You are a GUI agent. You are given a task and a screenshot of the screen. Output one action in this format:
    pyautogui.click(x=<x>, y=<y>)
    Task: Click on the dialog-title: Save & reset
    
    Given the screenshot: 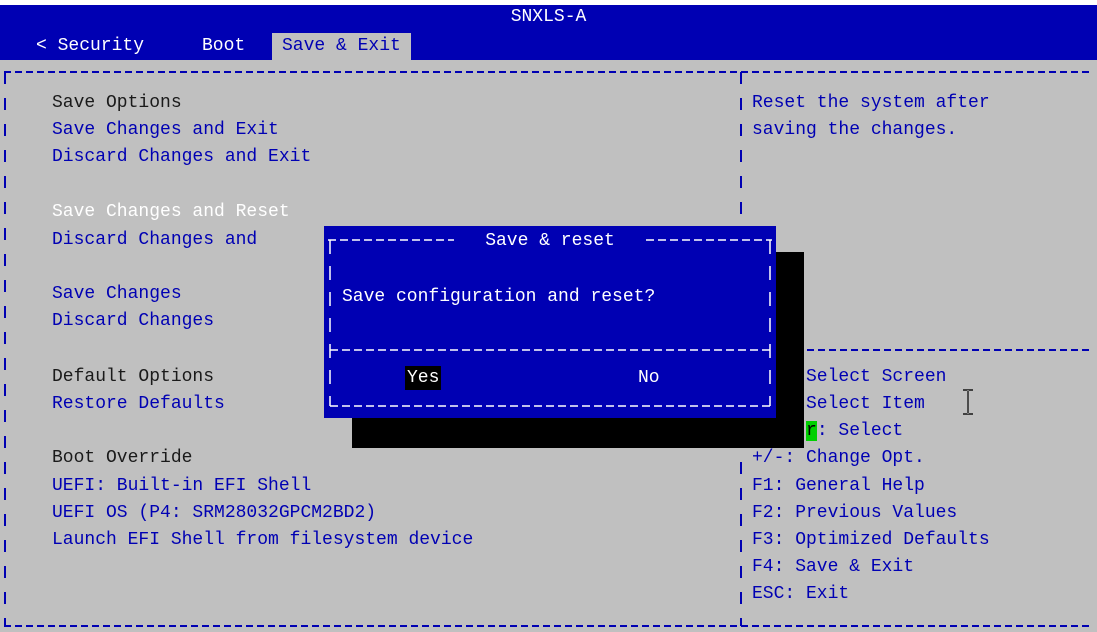 What is the action you would take?
    pyautogui.click(x=550, y=241)
    